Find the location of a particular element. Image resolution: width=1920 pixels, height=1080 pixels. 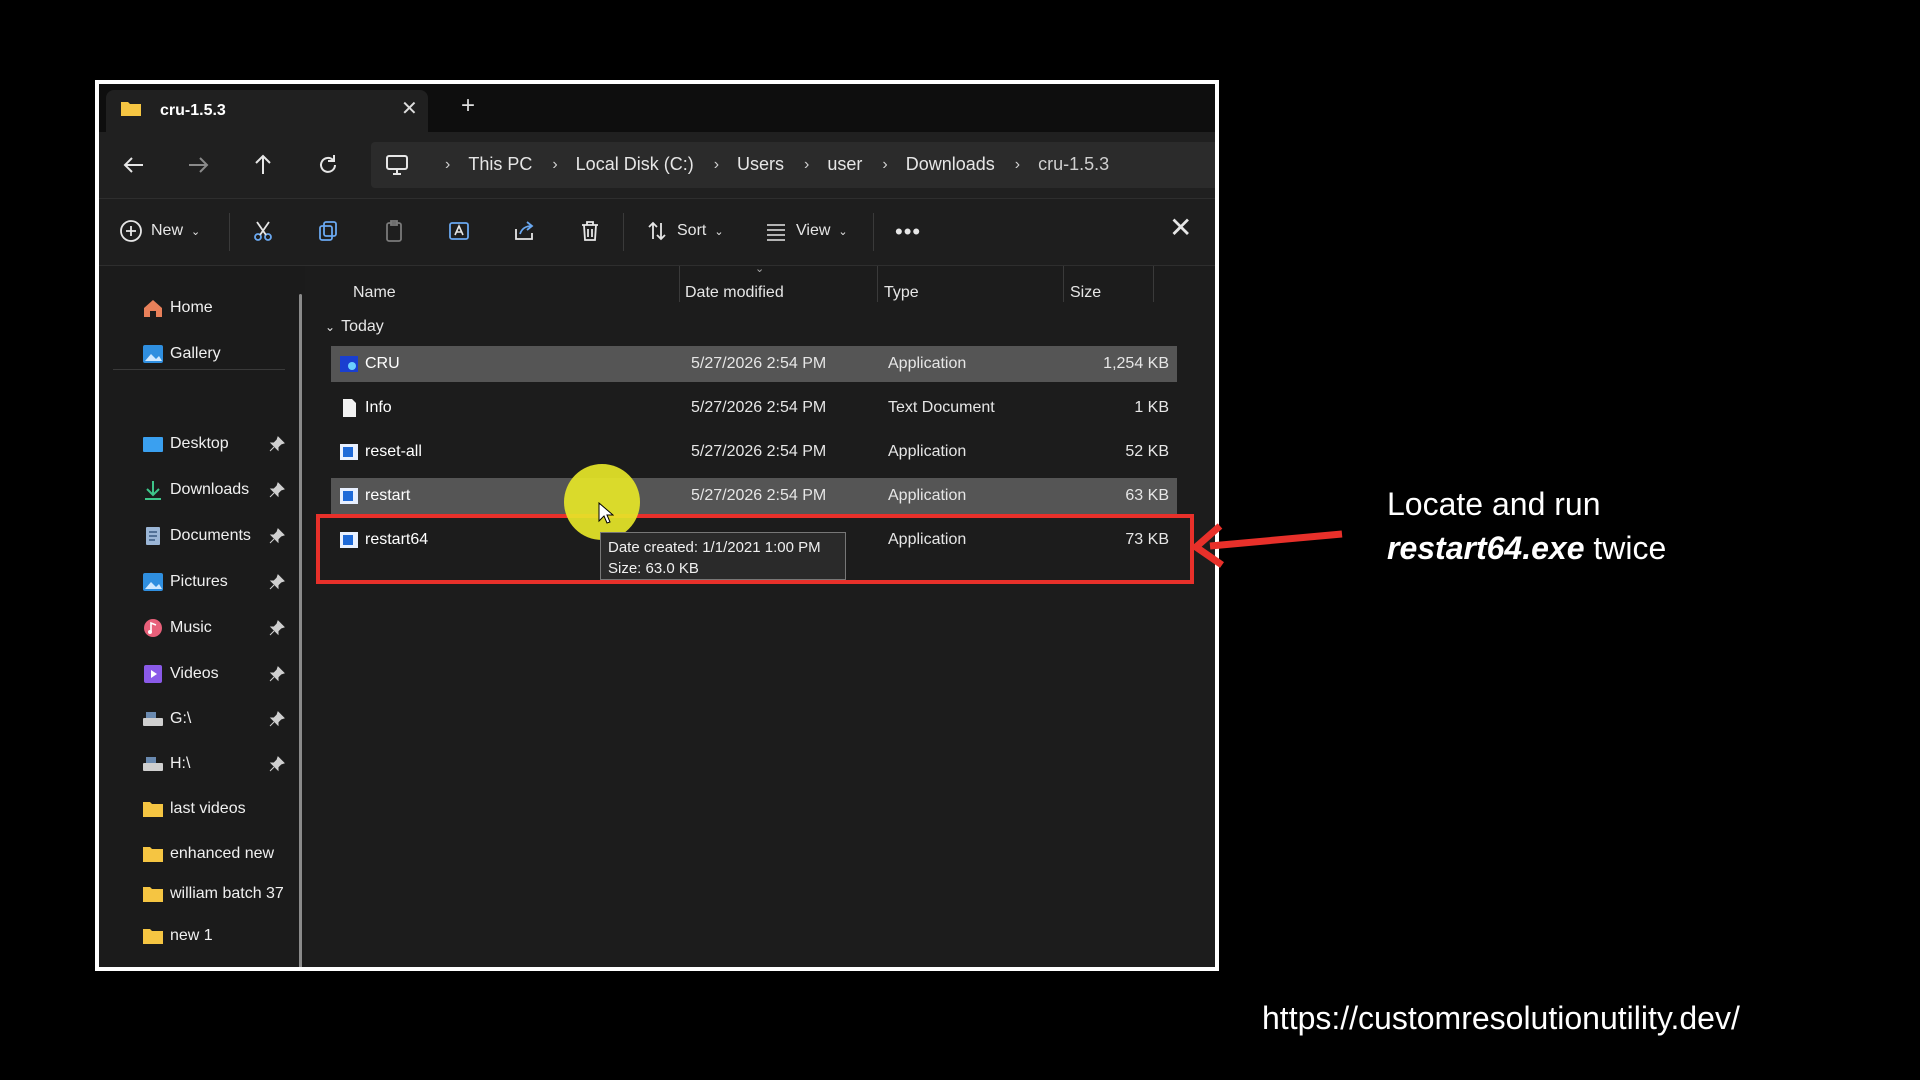

view-button: View ⌄ is located at coordinates (806, 231).